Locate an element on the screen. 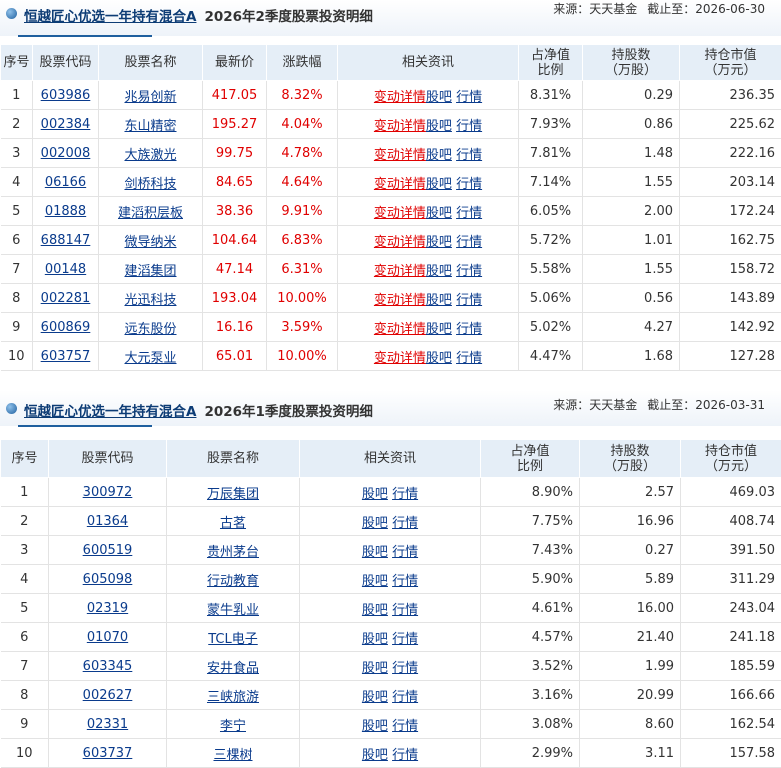 This screenshot has width=781, height=768. stock-code-link: 688147 is located at coordinates (66, 240).